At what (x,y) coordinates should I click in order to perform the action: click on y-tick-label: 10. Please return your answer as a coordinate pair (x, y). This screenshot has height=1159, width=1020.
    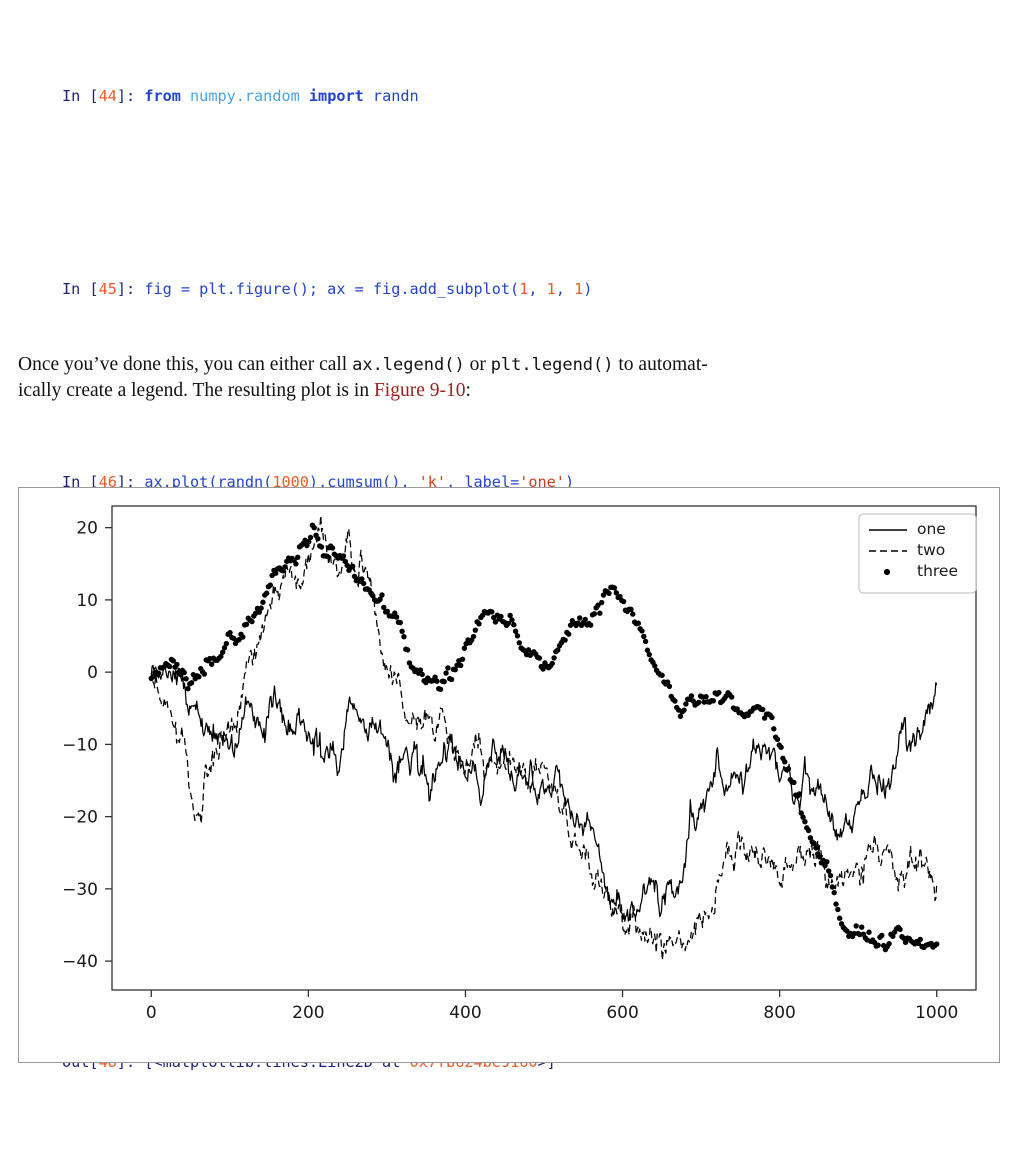
    Looking at the image, I should click on (87, 601).